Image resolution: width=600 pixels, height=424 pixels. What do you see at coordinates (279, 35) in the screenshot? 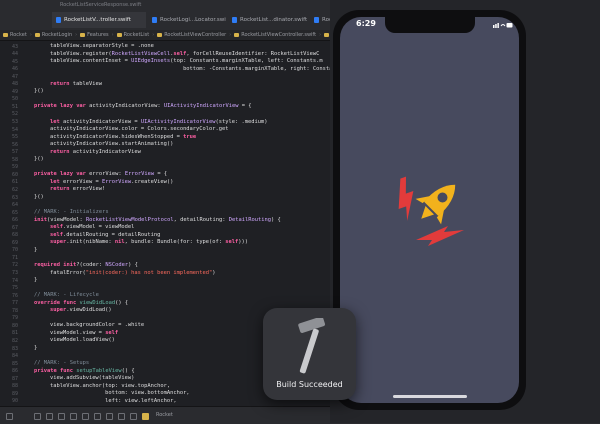
I see `breadcrumb-label: RocketListViewController.swift` at bounding box center [279, 35].